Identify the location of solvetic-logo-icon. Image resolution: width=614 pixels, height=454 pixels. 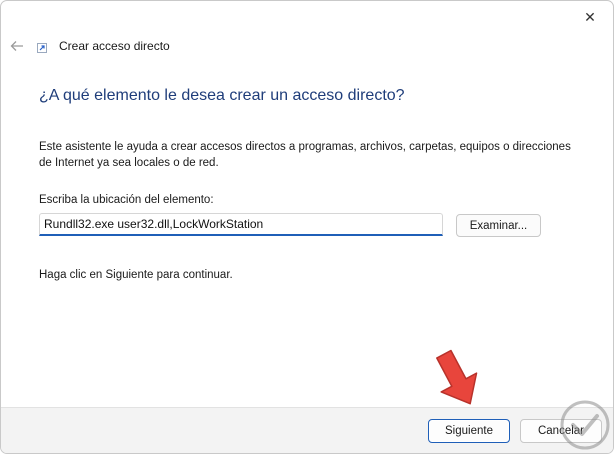
(585, 425).